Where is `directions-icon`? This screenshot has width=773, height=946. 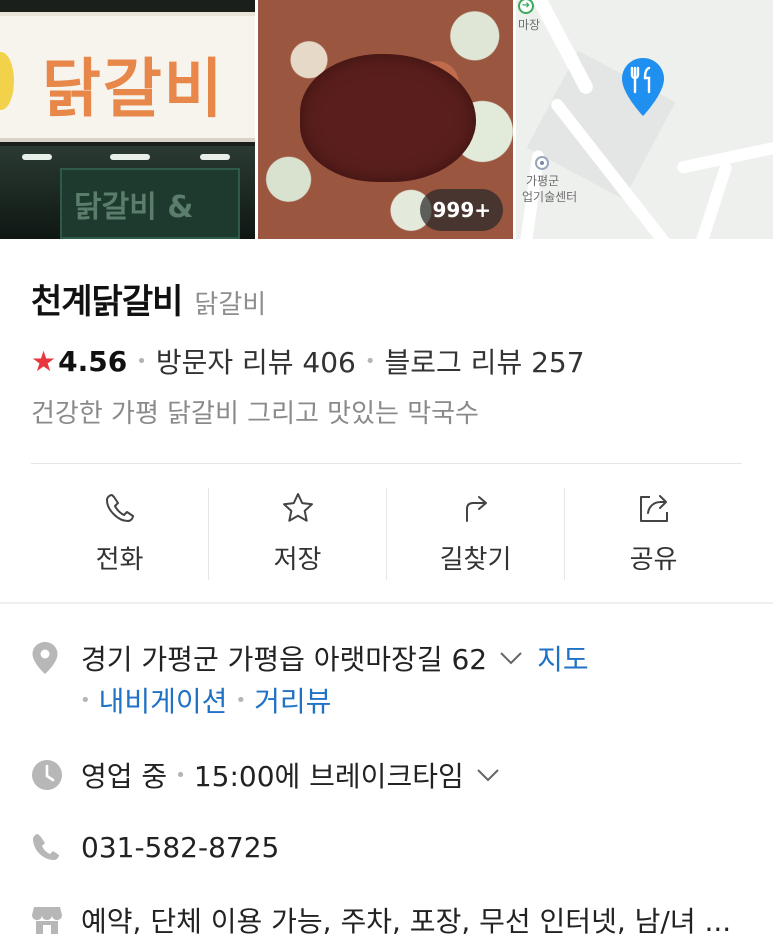 directions-icon is located at coordinates (476, 509).